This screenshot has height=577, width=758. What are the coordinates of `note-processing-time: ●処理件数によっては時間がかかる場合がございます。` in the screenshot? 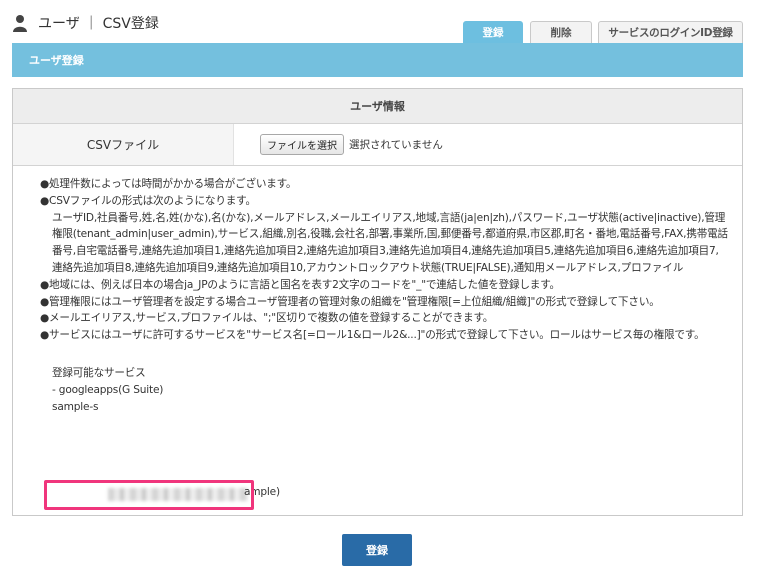 It's located at (168, 184).